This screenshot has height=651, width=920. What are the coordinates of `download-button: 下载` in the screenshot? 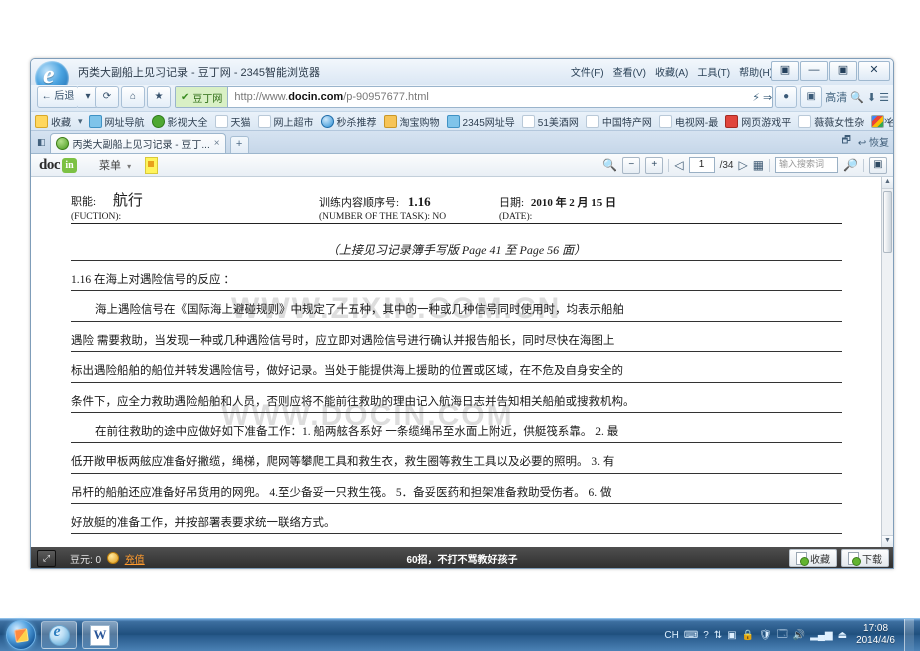 It's located at (865, 558).